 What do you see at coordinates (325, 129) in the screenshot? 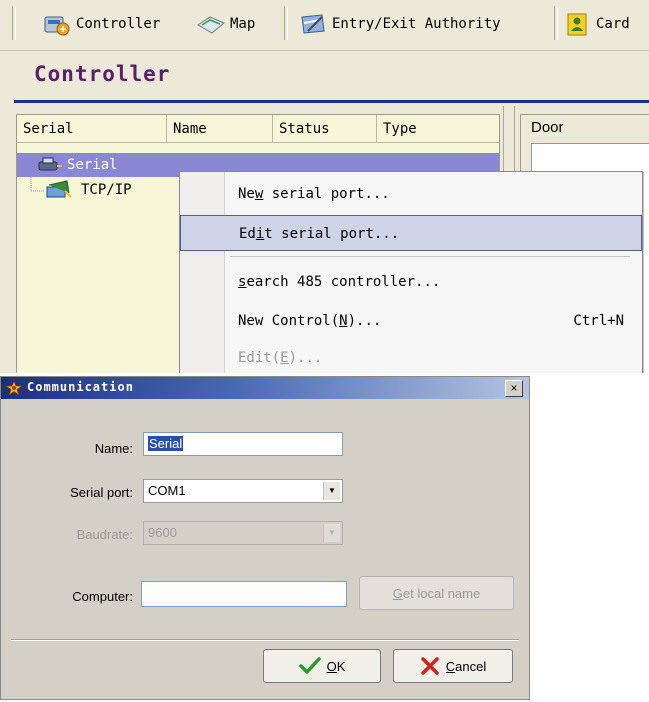
I see `column-header-status: Status` at bounding box center [325, 129].